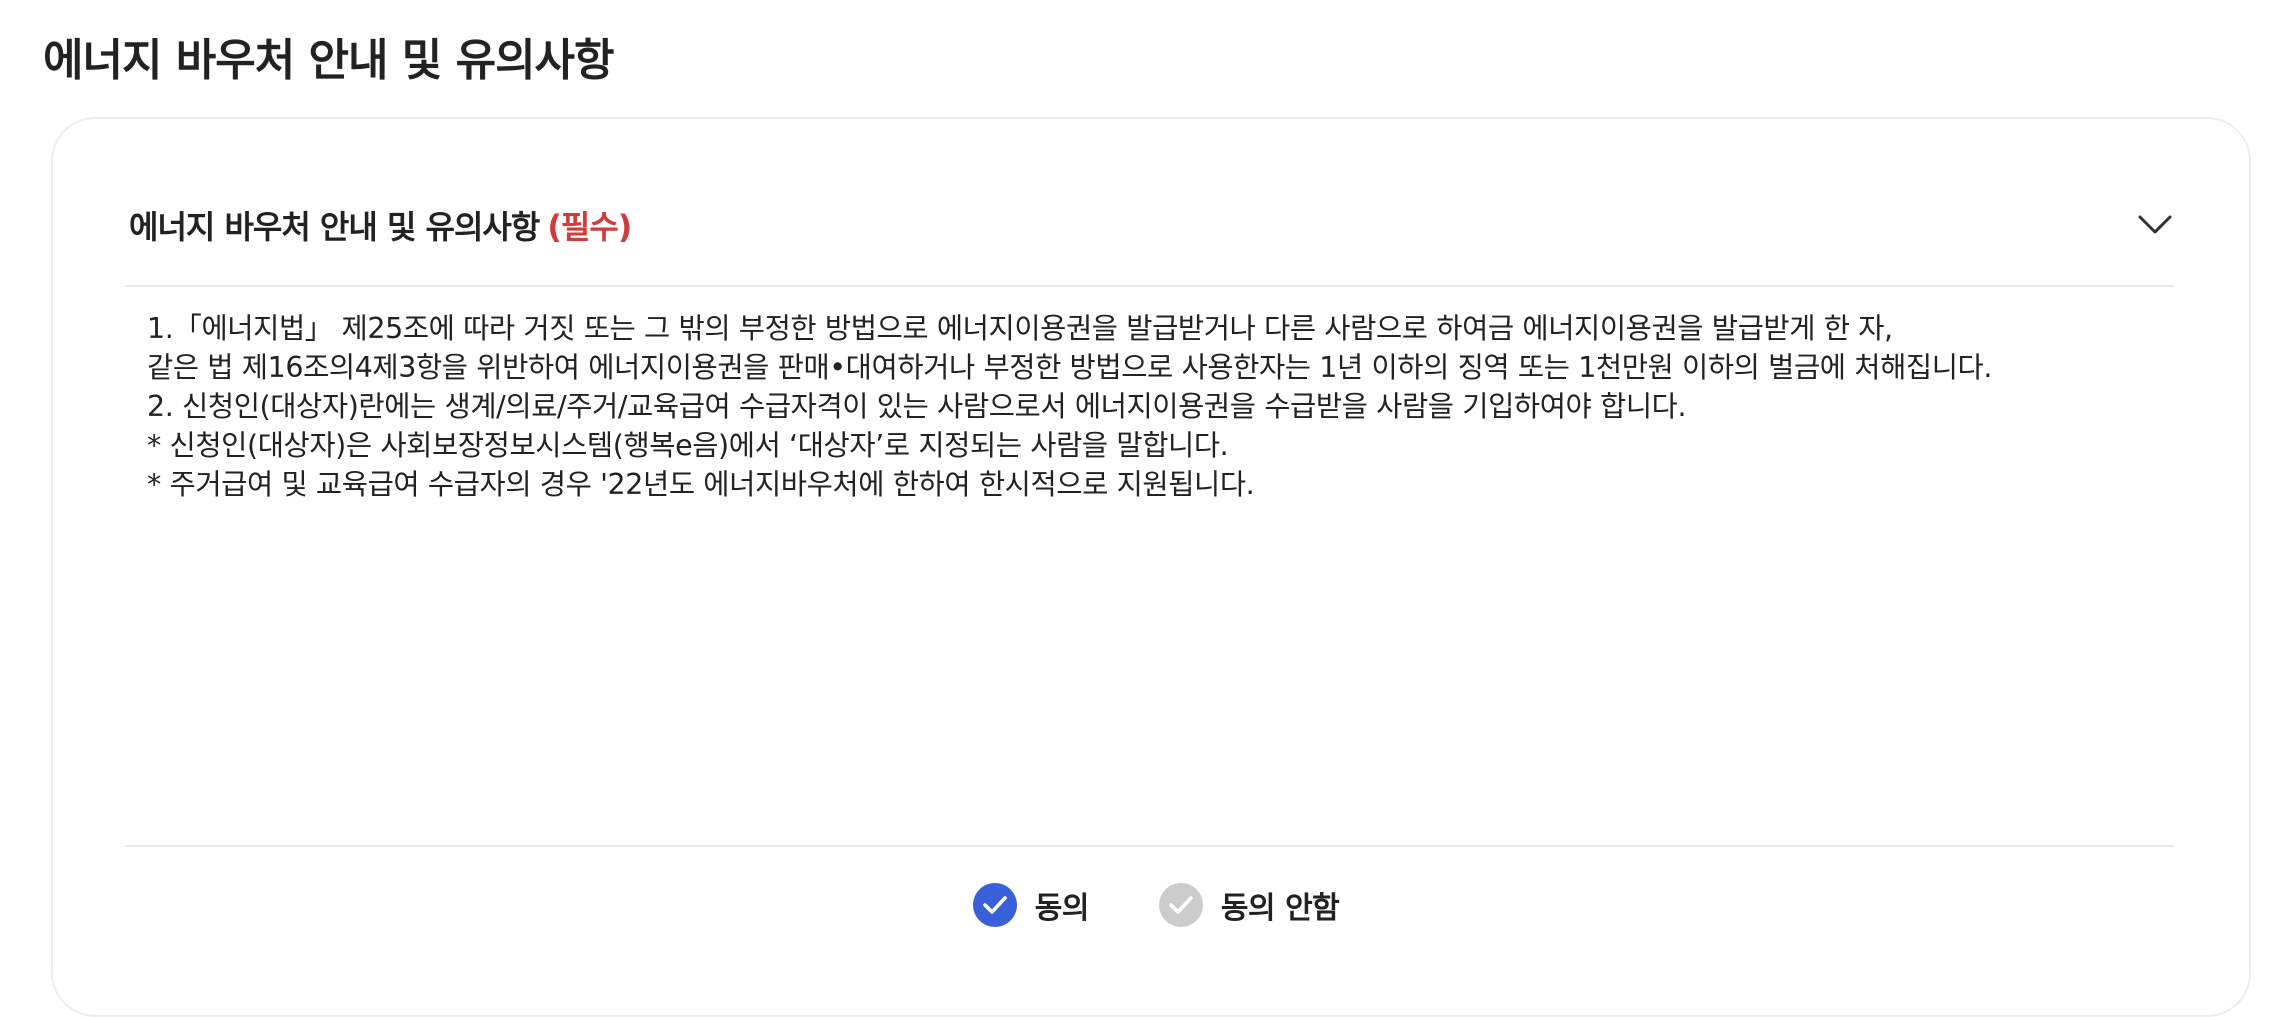 The height and width of the screenshot is (1017, 2269). What do you see at coordinates (334, 227) in the screenshot?
I see `notice-title-text: 에너지 바우처 안내 및 유의사항` at bounding box center [334, 227].